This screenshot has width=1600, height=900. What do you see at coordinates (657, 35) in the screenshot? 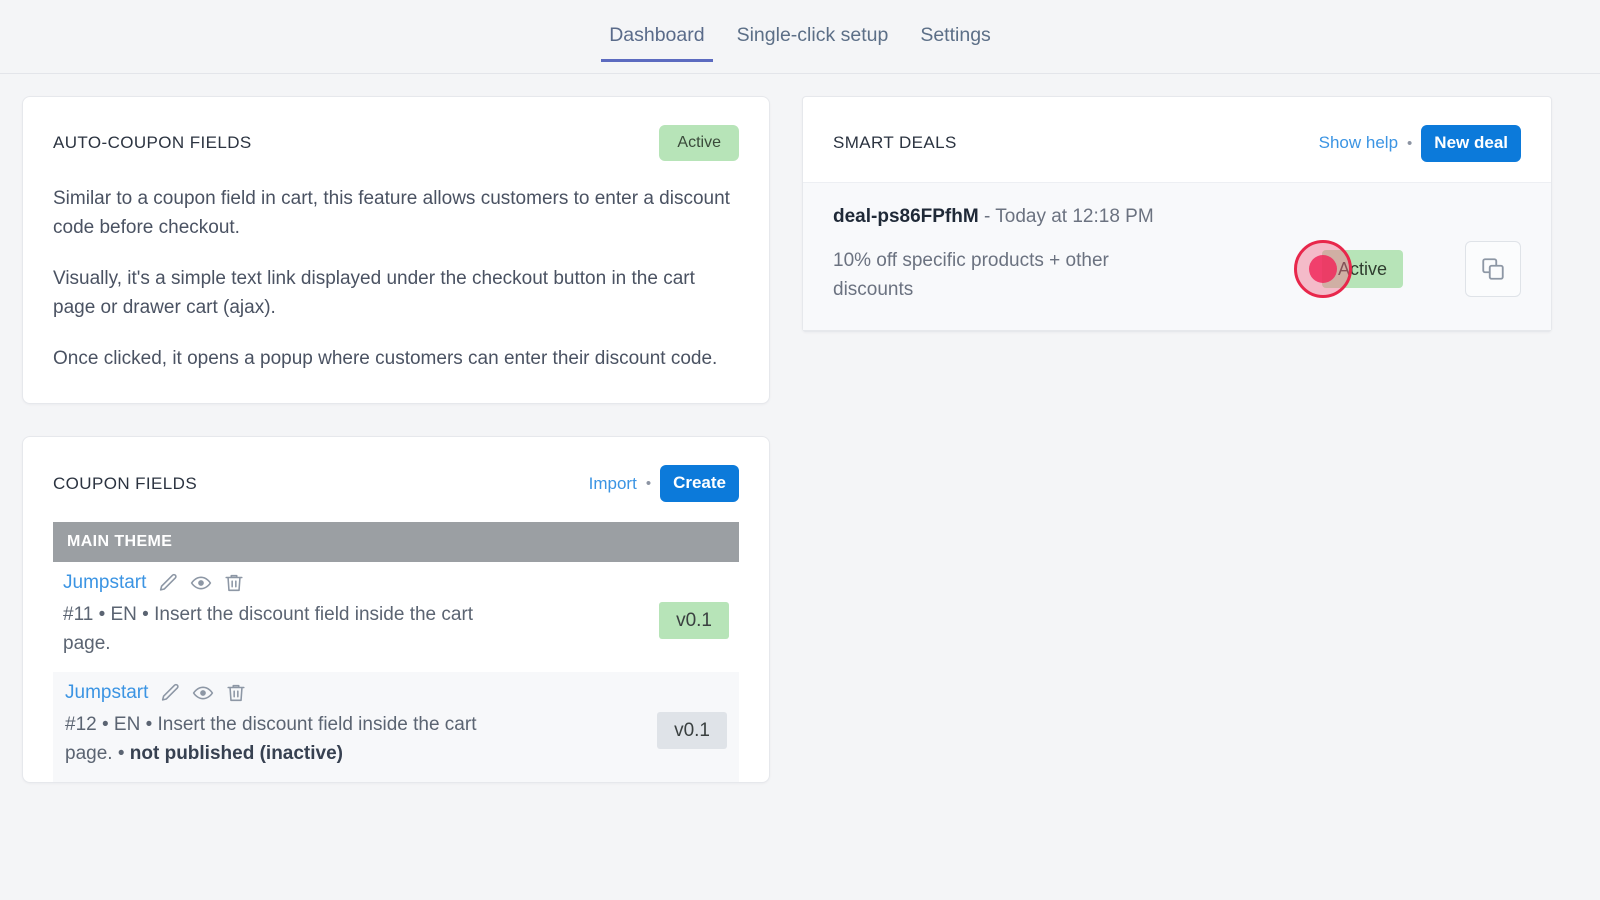
I see `tab-dashboard-label: Dashboard` at bounding box center [657, 35].